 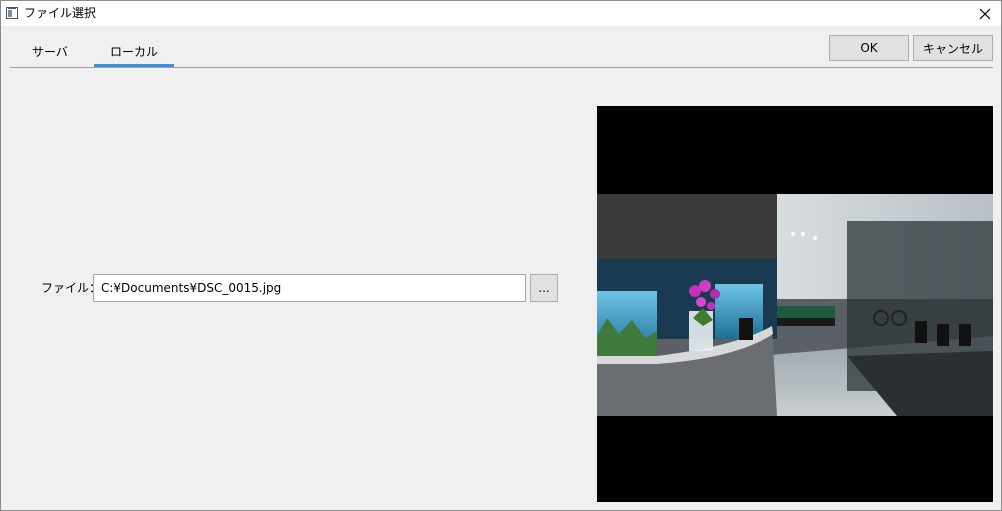 What do you see at coordinates (309, 288) in the screenshot?
I see `file-path-input` at bounding box center [309, 288].